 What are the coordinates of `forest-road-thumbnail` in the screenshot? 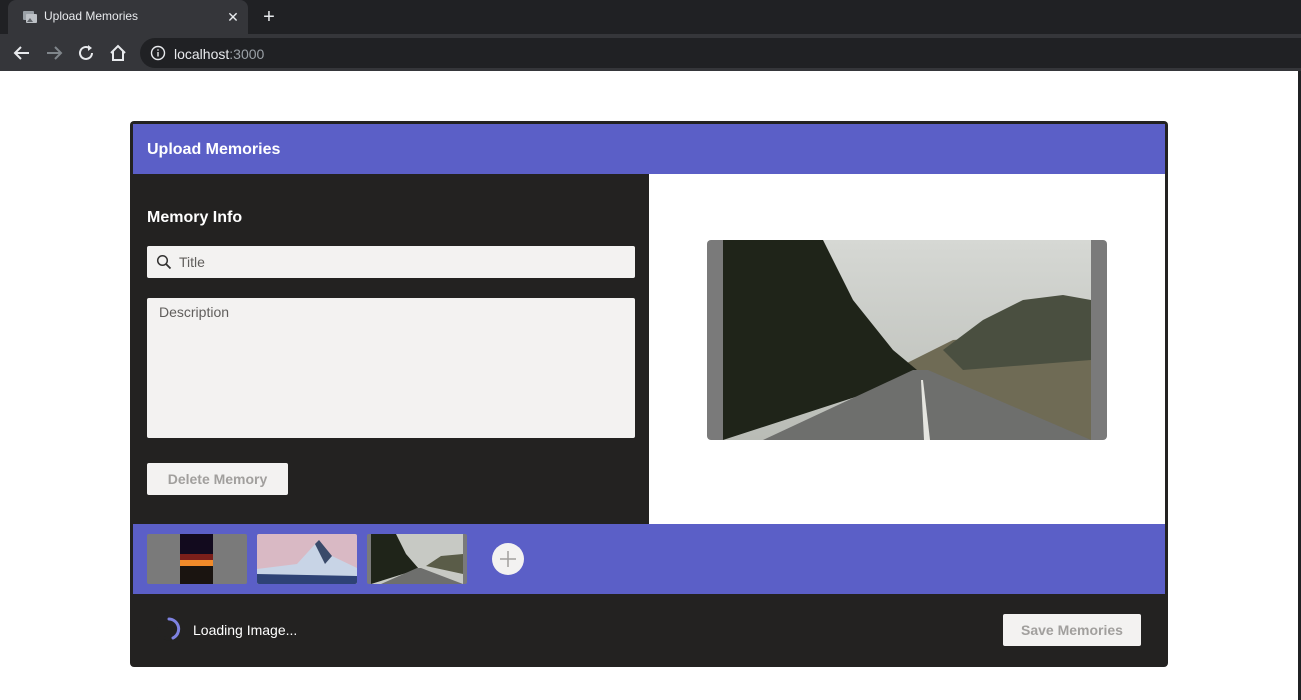 It's located at (417, 559).